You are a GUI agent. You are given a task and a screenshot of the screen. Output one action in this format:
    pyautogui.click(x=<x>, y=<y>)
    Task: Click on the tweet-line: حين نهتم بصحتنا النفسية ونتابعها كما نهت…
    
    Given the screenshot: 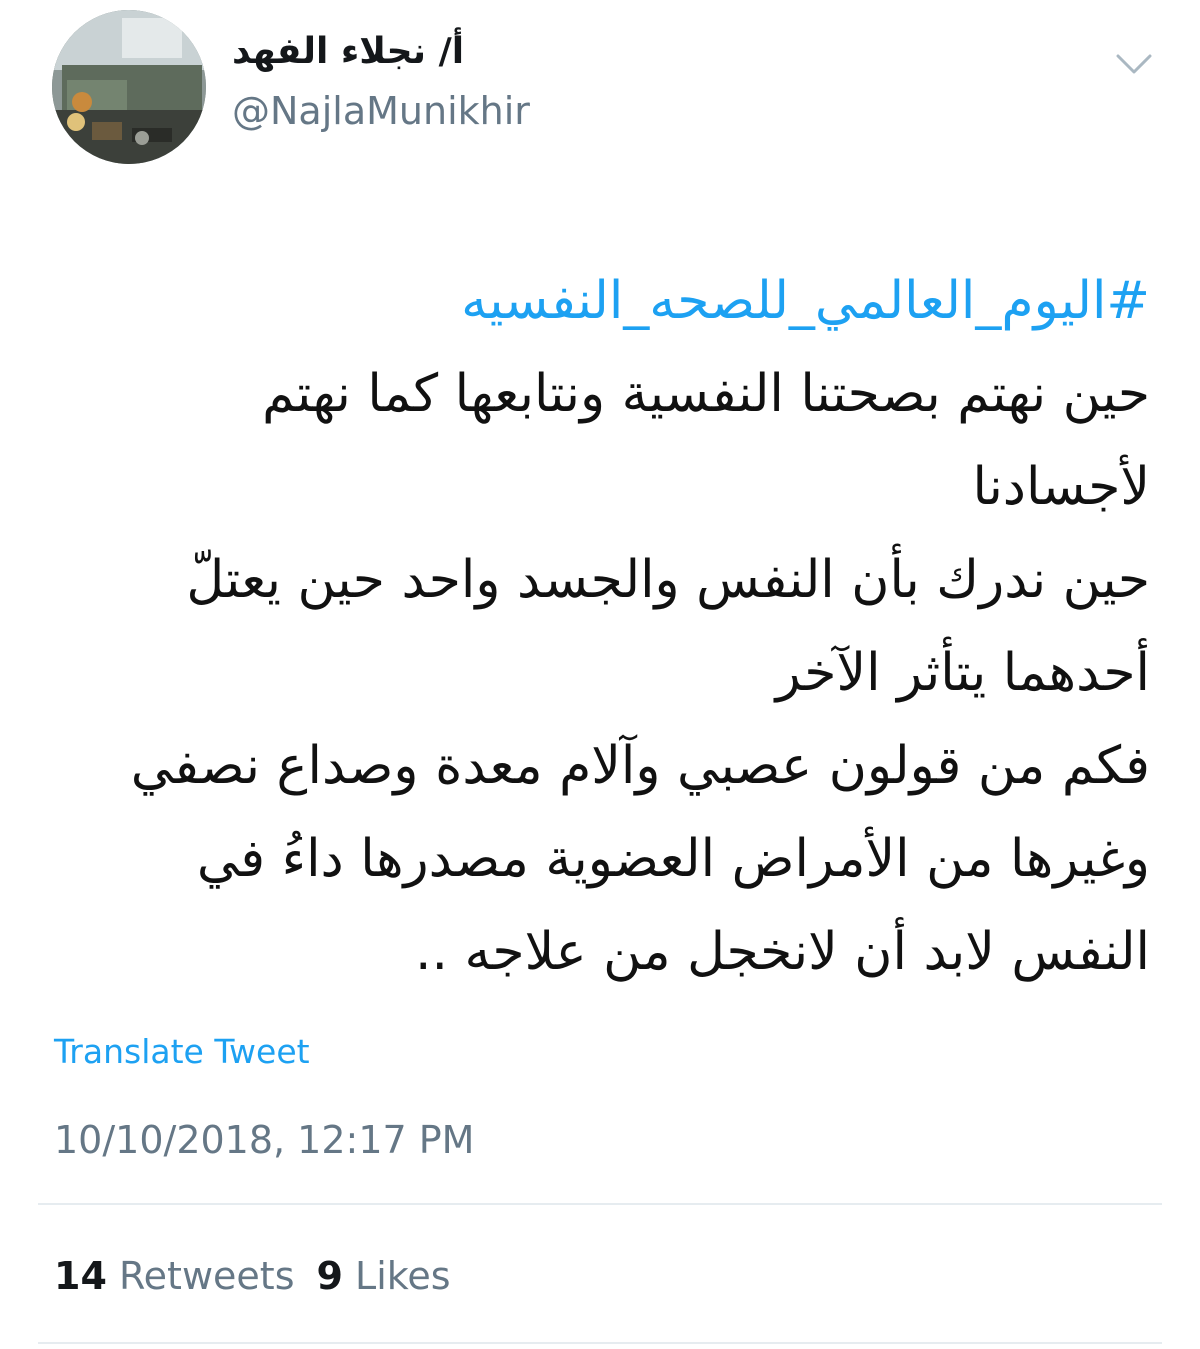 What is the action you would take?
    pyautogui.click(x=706, y=394)
    